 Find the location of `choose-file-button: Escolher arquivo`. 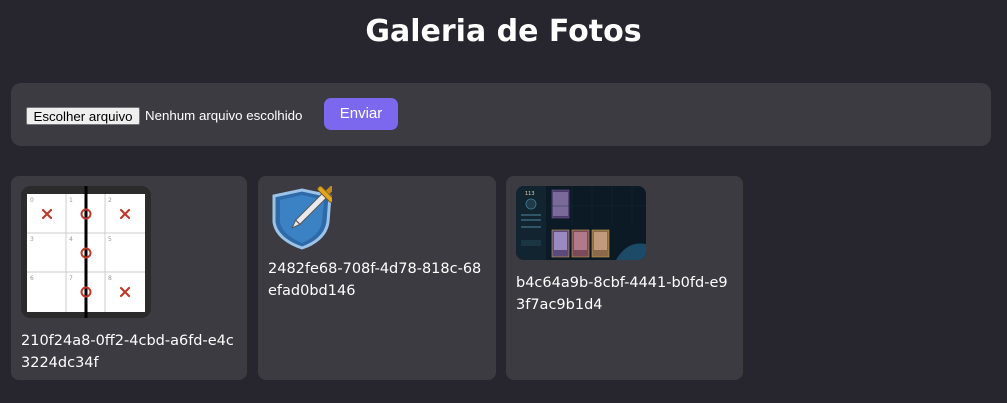

choose-file-button: Escolher arquivo is located at coordinates (83, 116).